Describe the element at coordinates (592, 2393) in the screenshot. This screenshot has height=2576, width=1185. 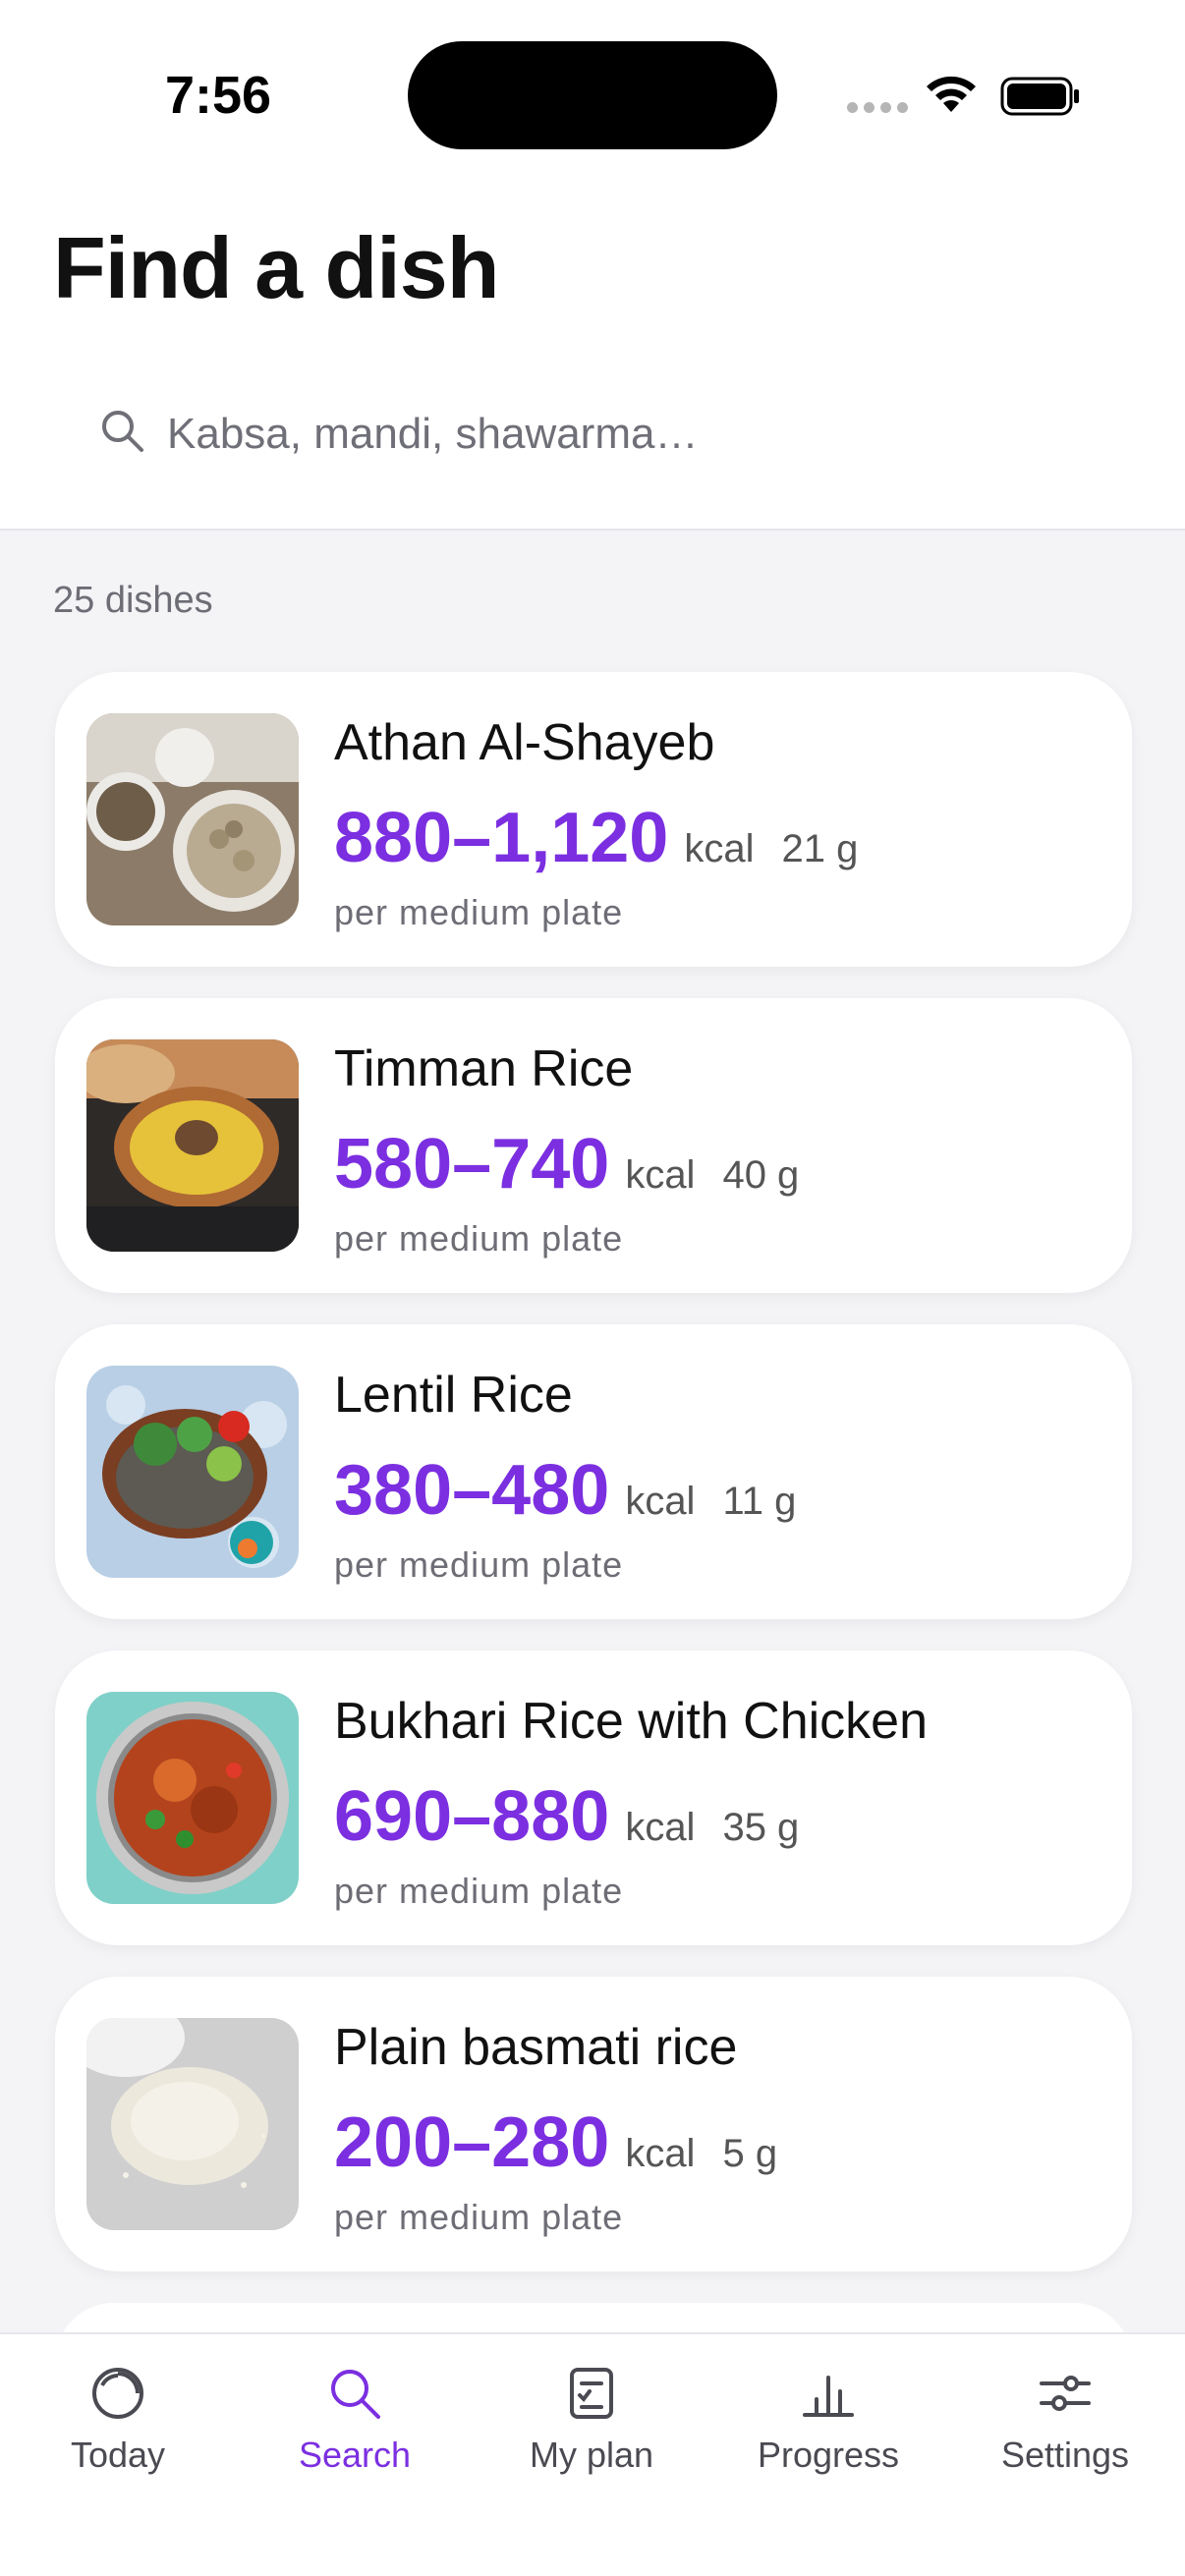
I see `clipboard-list-icon` at that location.